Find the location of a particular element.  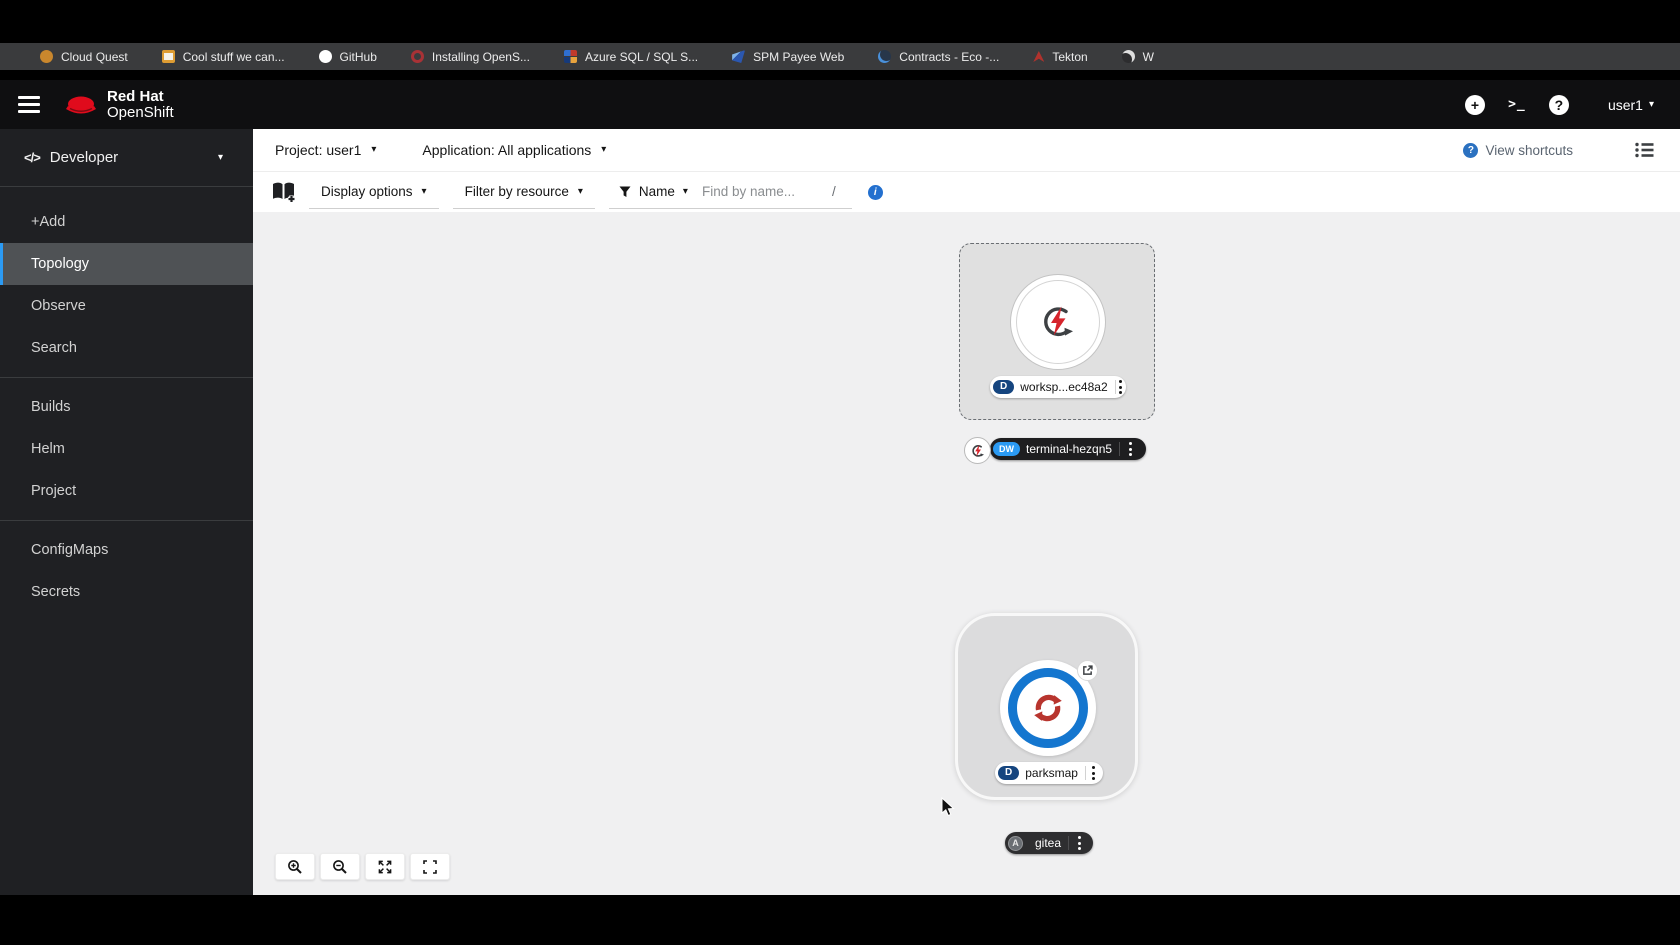

cloud-quest-favicon-icon is located at coordinates (46, 56).